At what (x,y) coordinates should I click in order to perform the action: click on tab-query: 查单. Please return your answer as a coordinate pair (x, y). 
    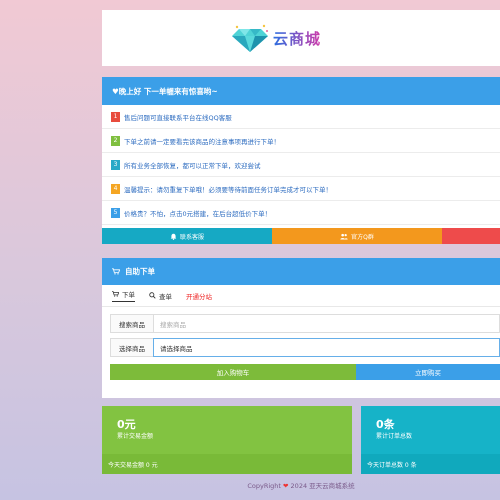
    Looking at the image, I should click on (160, 296).